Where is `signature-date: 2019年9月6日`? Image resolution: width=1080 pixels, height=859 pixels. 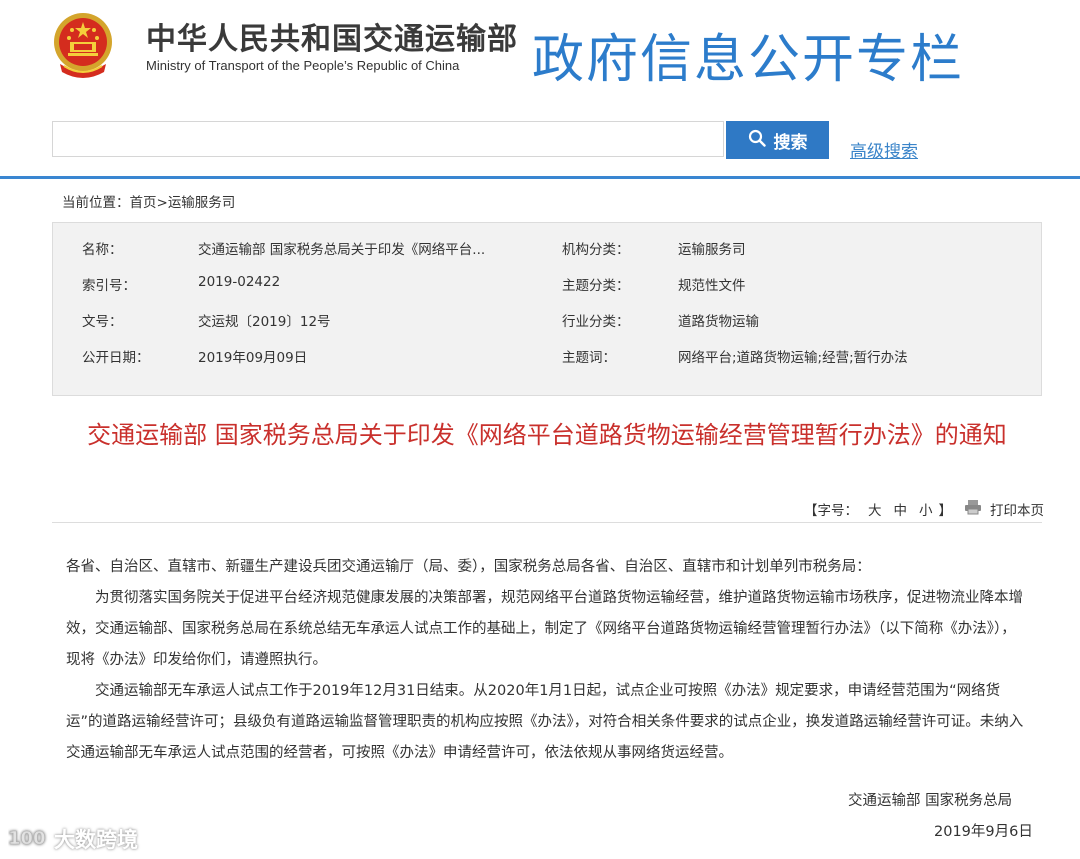
signature-date: 2019年9月6日 is located at coordinates (983, 832).